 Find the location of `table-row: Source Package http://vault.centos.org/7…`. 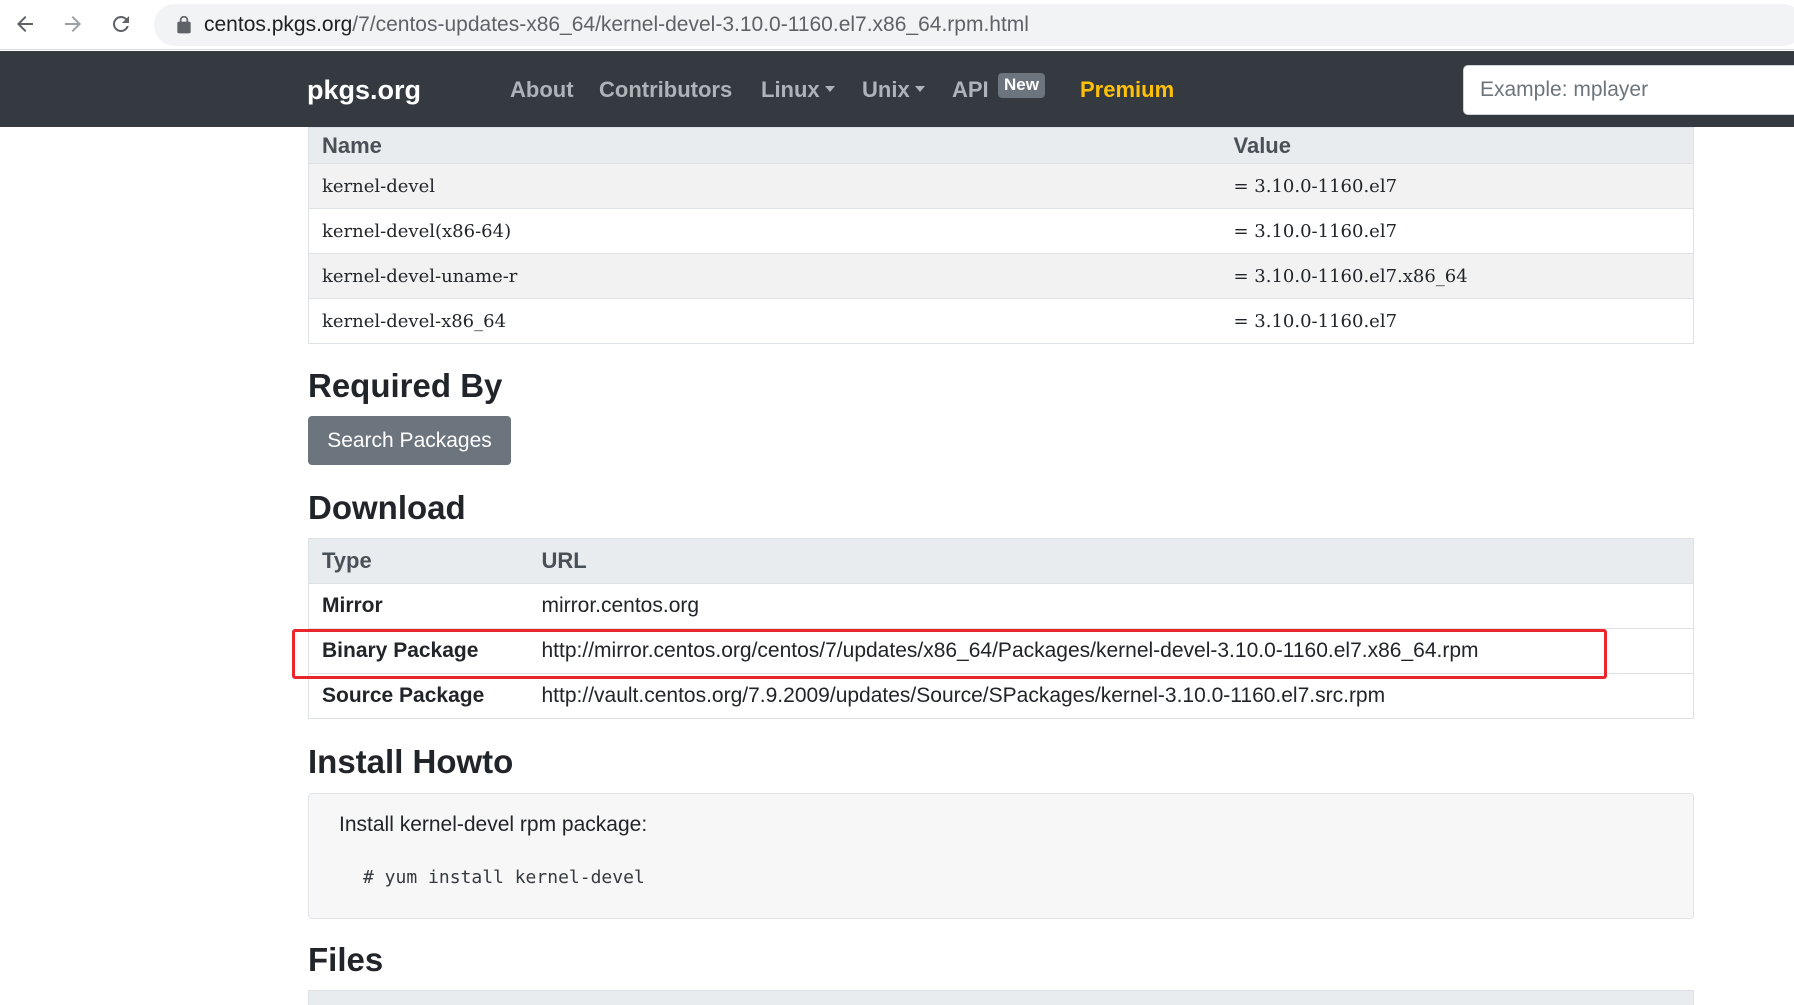

table-row: Source Package http://vault.centos.org/7… is located at coordinates (1001, 696).